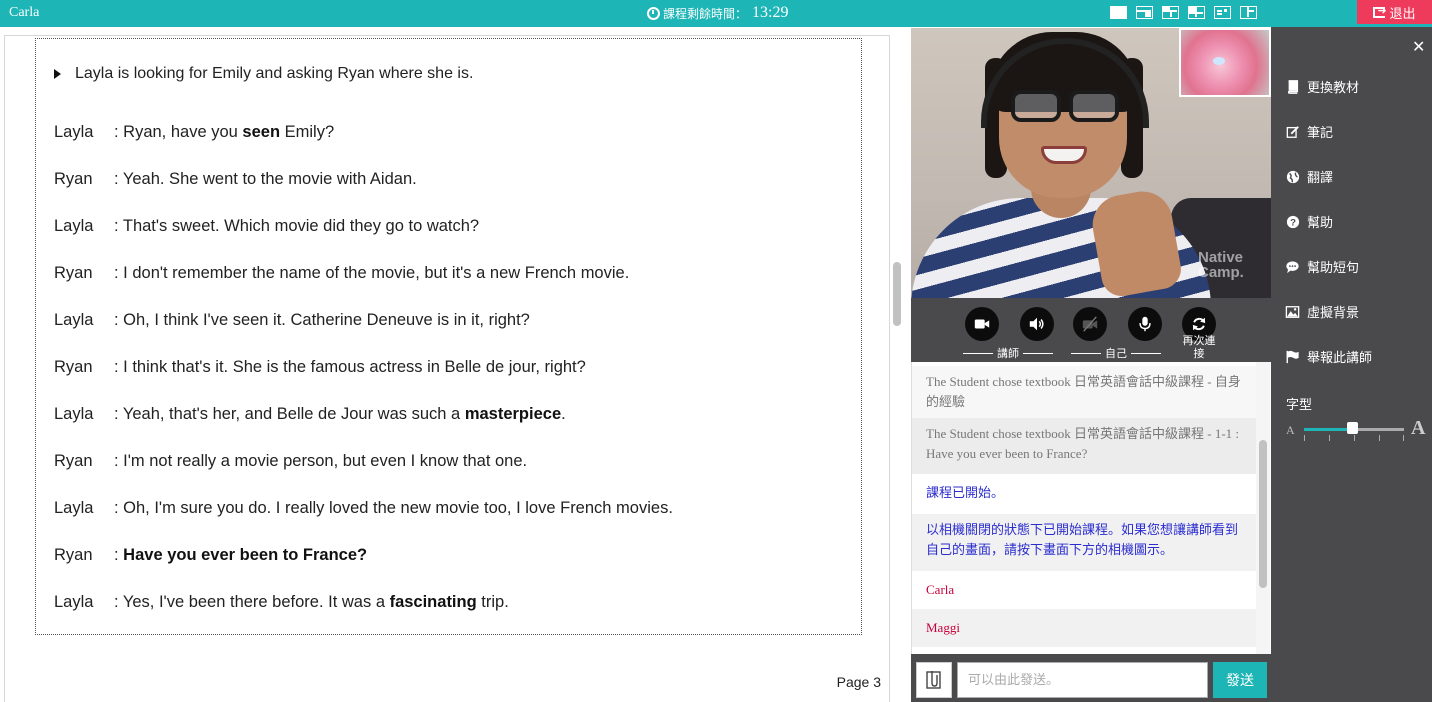 The width and height of the screenshot is (1432, 702). I want to click on side-menu-label: 幫助短句, so click(1333, 267).